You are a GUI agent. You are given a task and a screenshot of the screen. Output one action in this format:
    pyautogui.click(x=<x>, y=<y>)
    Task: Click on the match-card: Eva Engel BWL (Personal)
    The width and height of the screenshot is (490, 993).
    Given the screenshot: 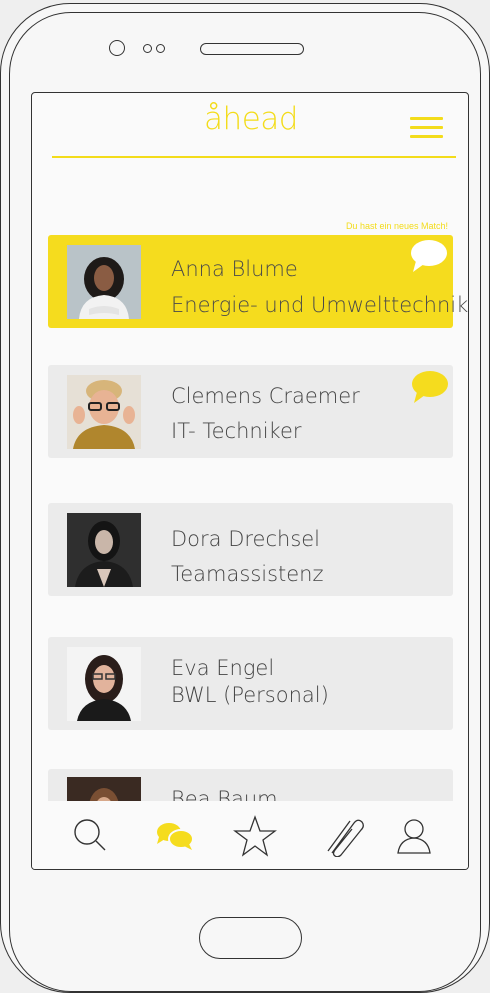 What is the action you would take?
    pyautogui.click(x=250, y=683)
    